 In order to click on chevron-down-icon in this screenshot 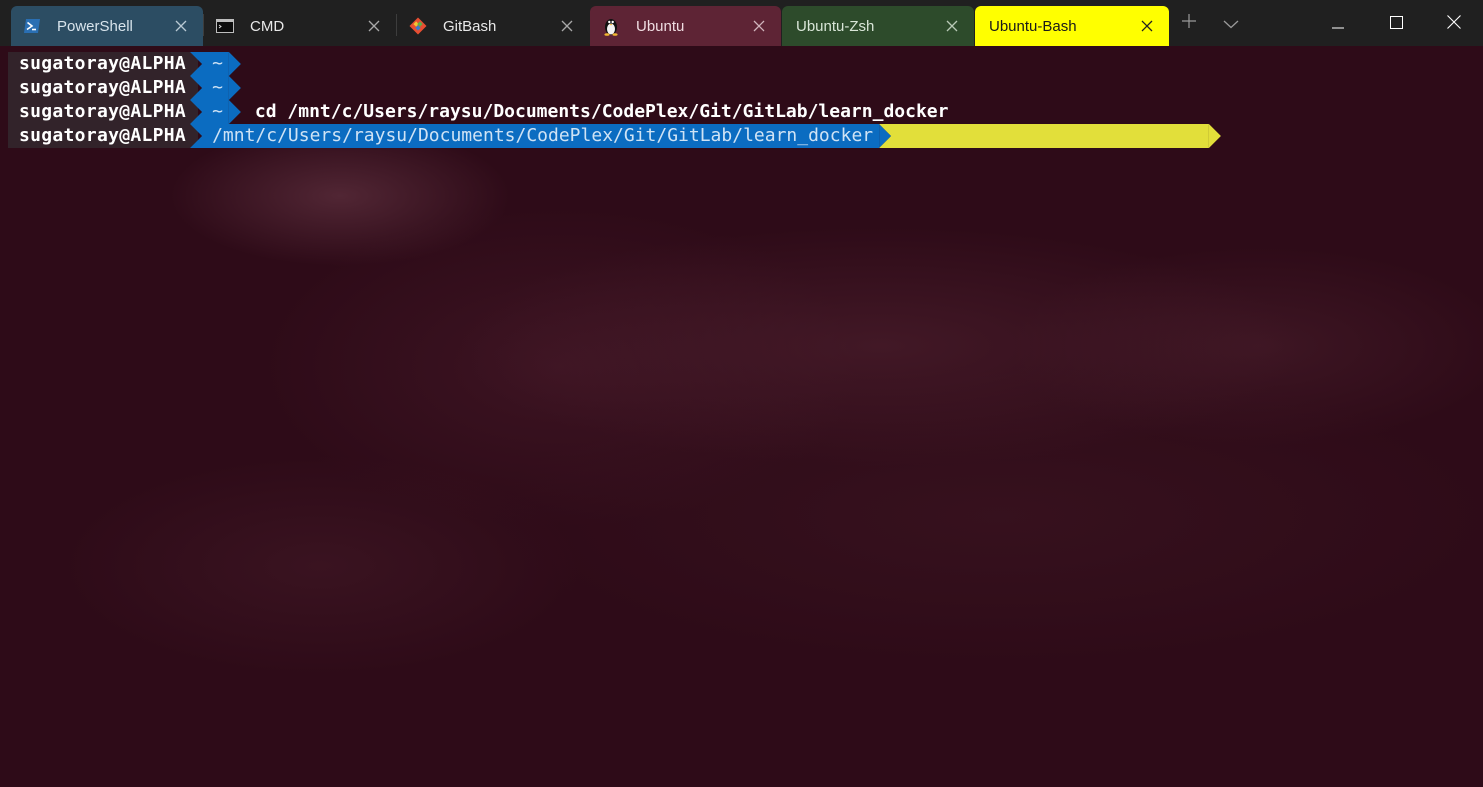, I will do `click(1231, 23)`.